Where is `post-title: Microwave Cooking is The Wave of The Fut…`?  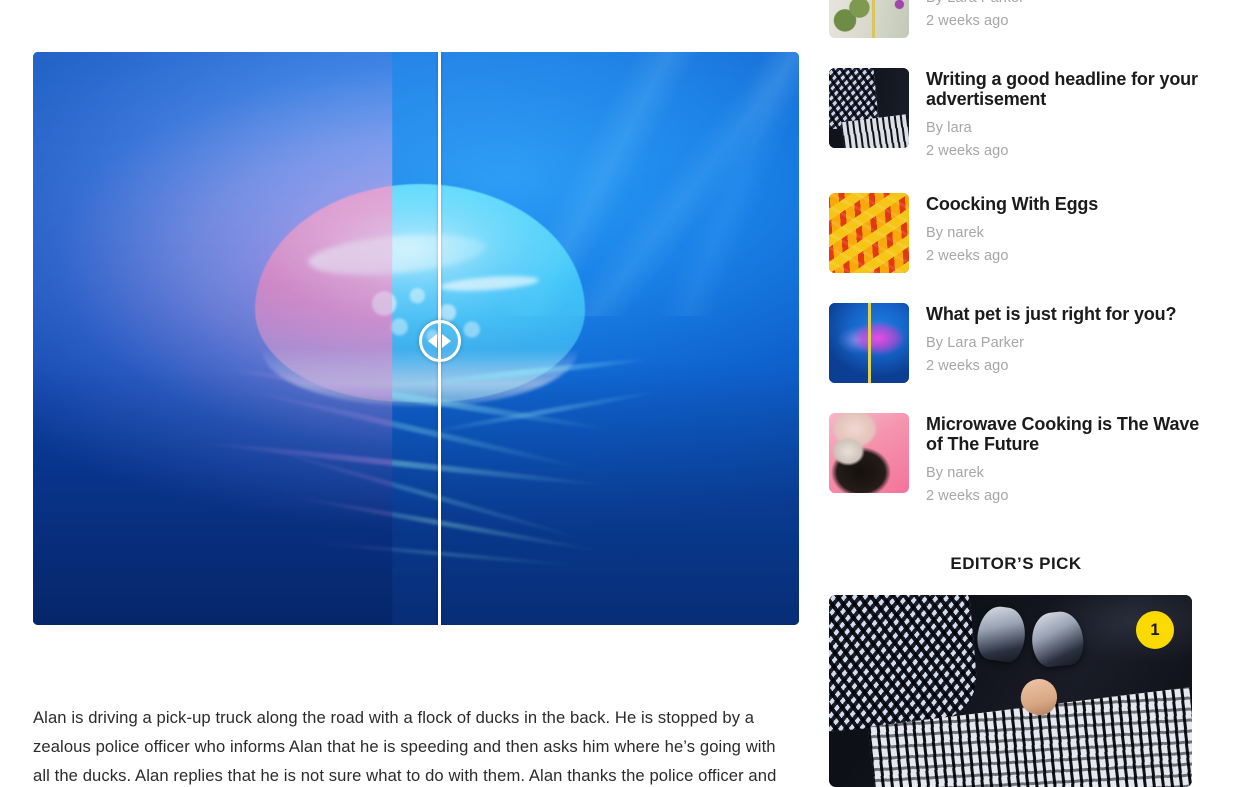 post-title: Microwave Cooking is The Wave of The Fut… is located at coordinates (1064, 434).